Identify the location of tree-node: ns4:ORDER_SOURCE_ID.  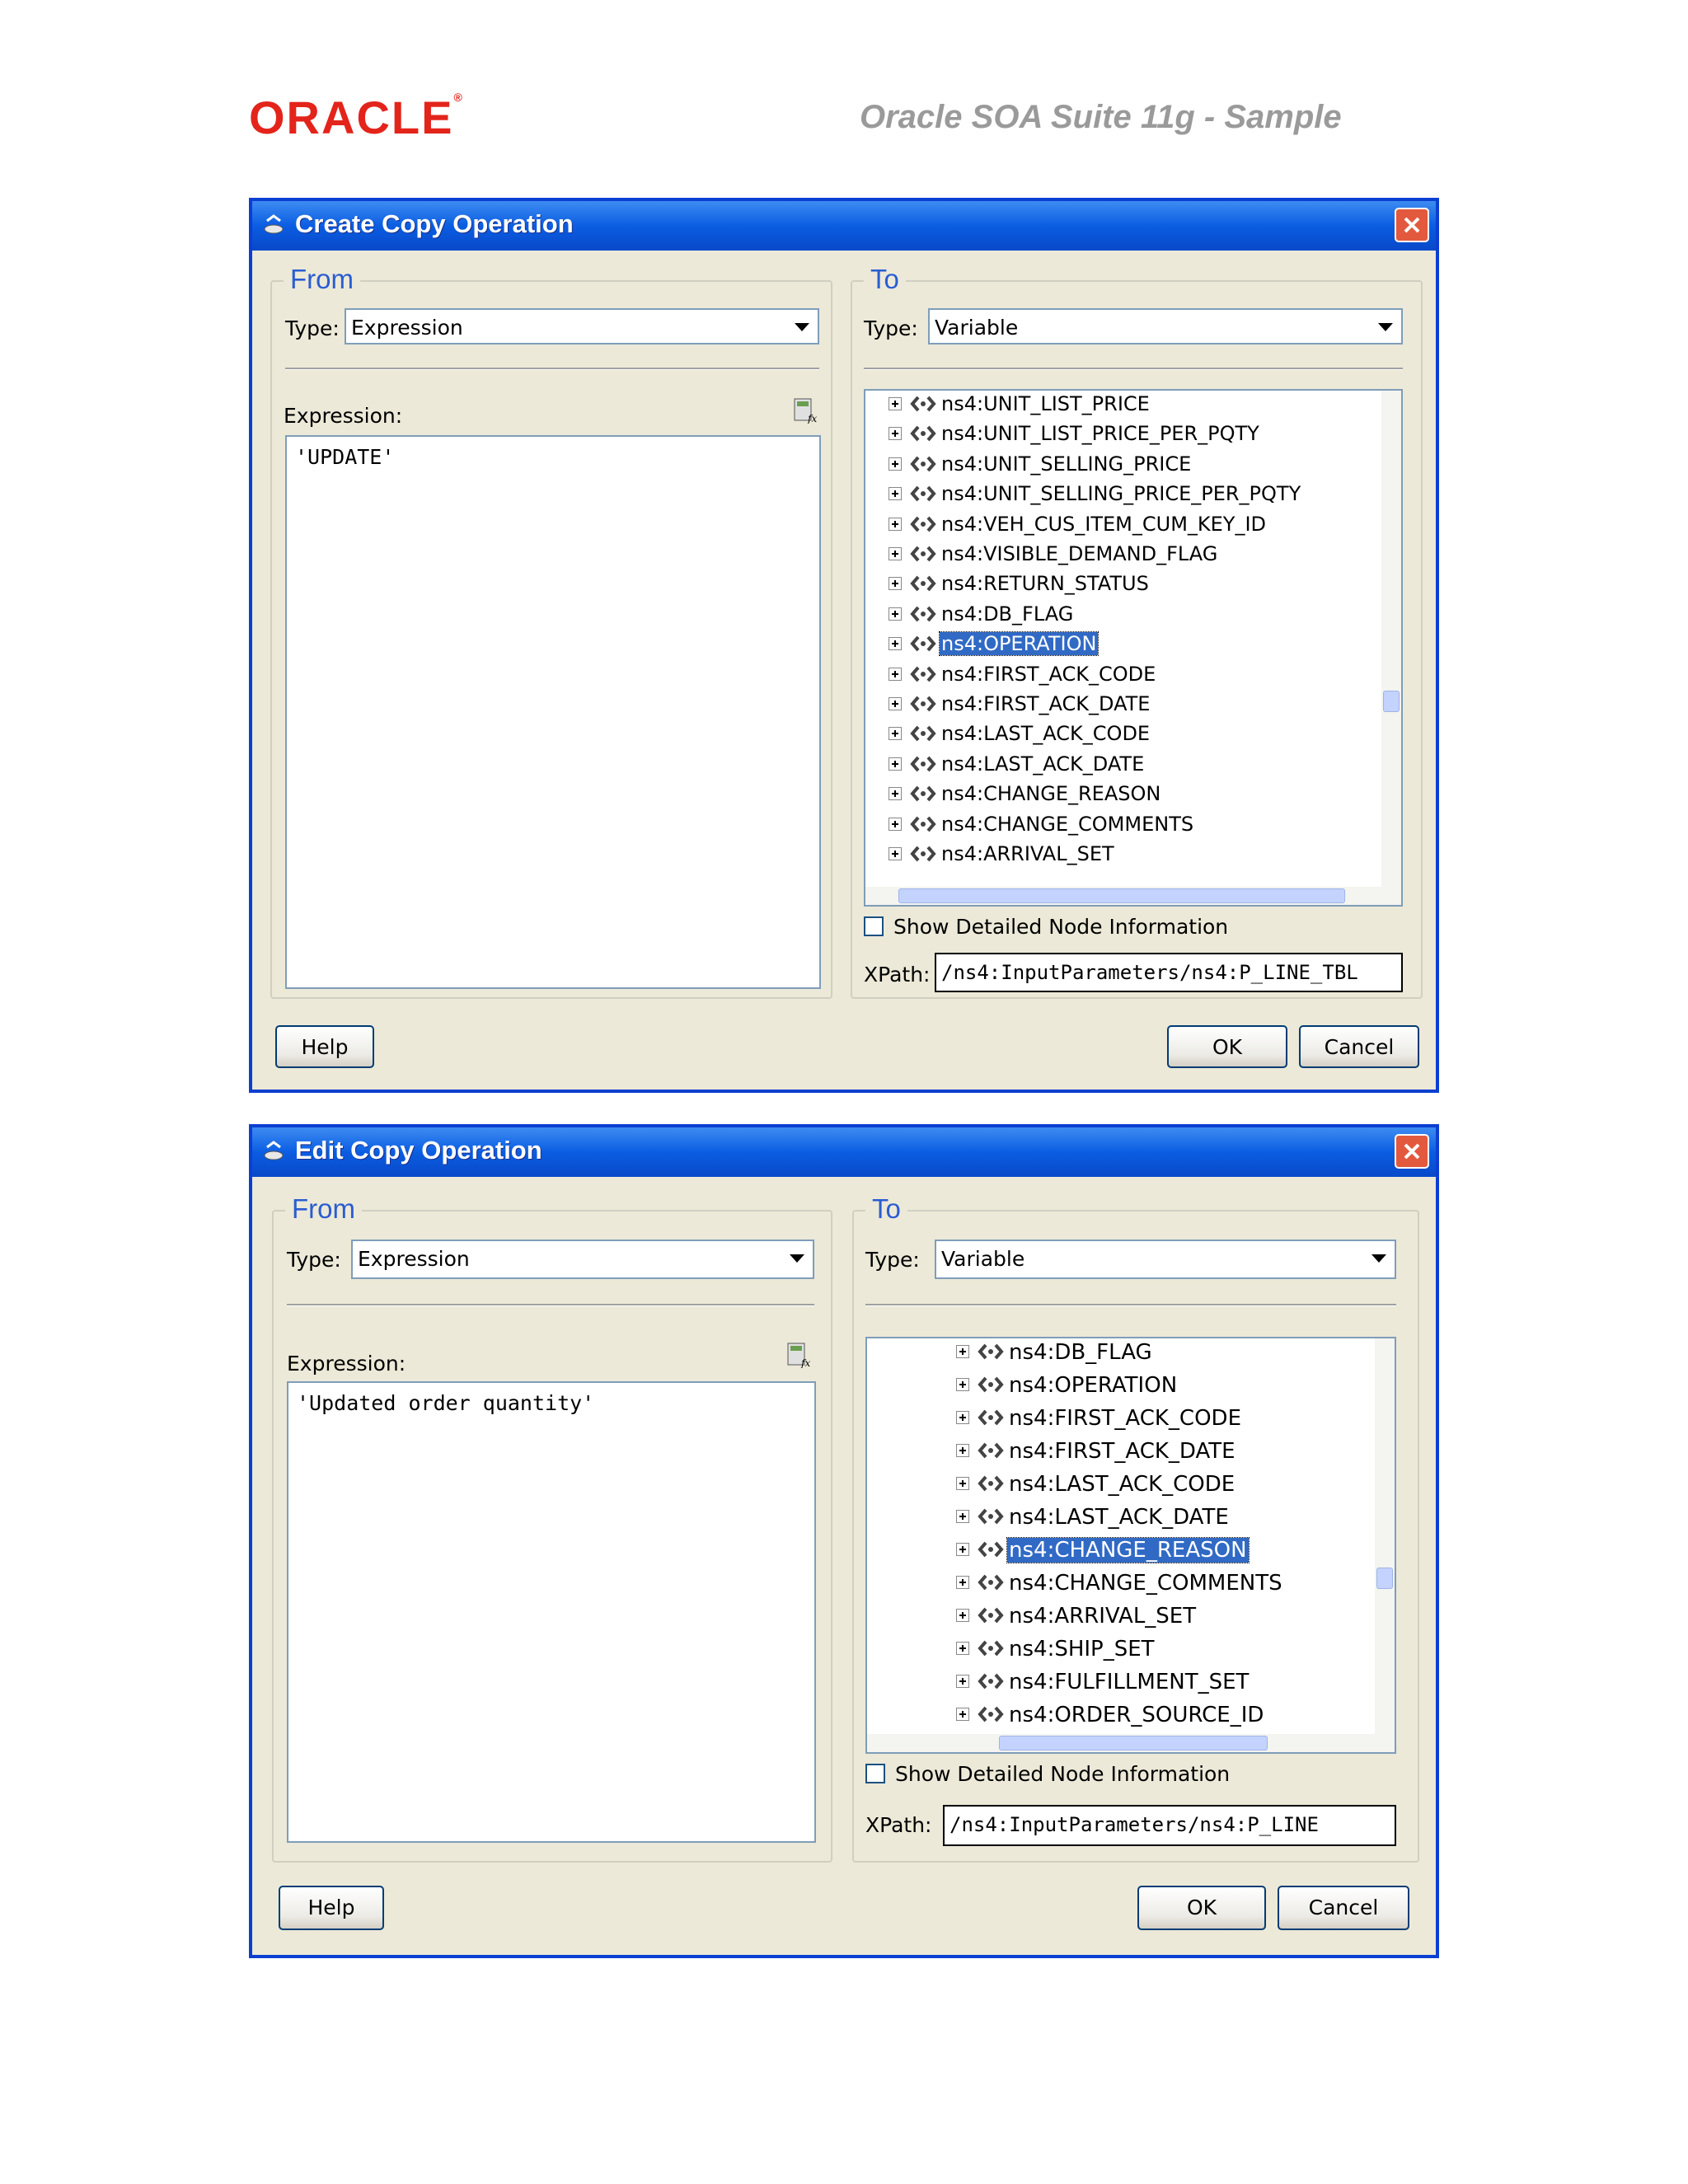
(1115, 1717).